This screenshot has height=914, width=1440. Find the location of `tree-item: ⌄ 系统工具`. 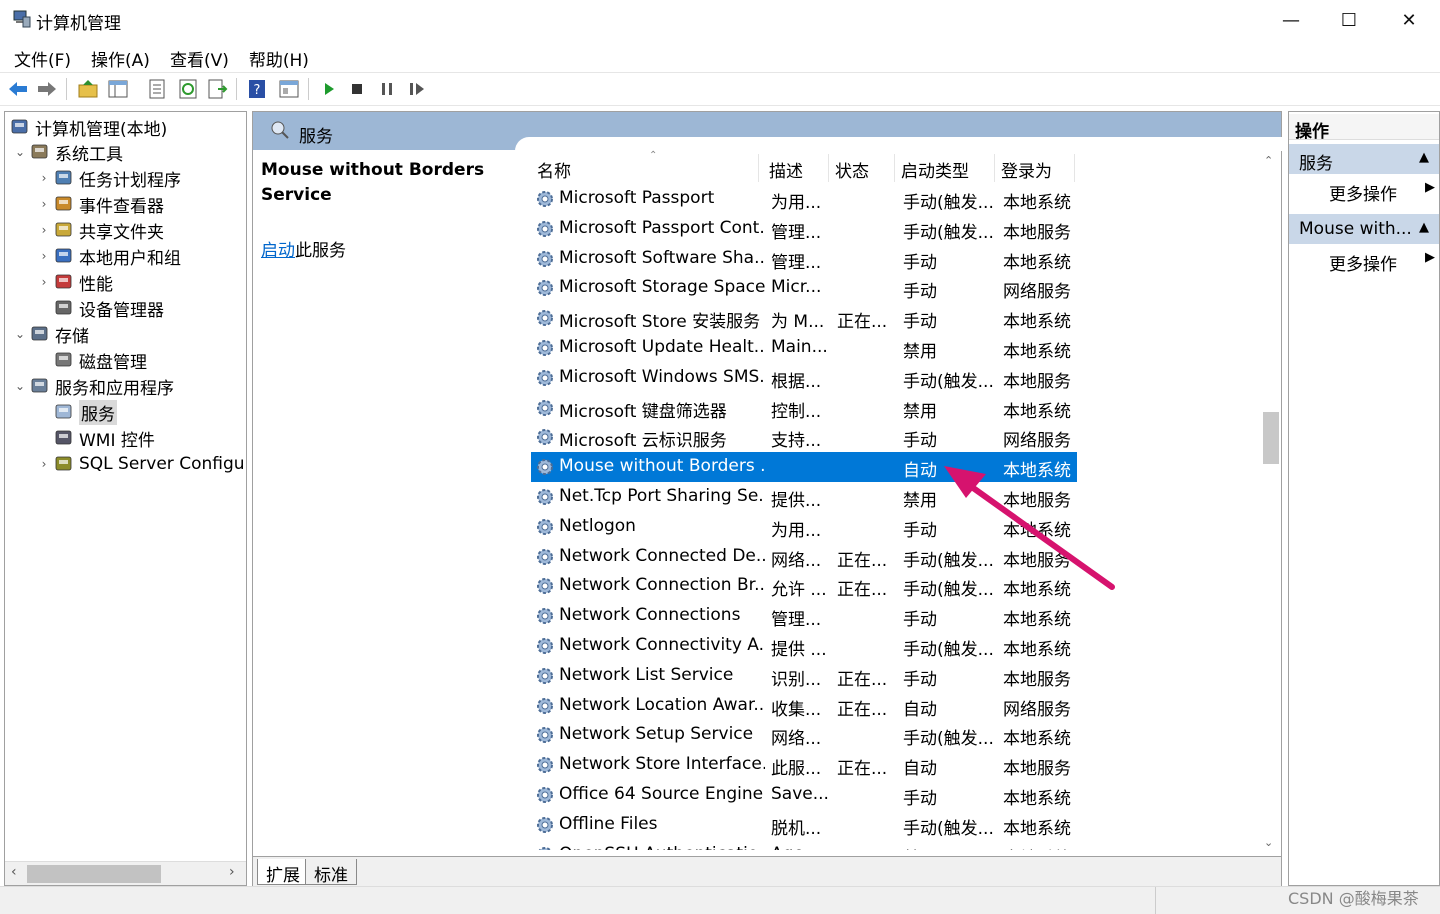

tree-item: ⌄ 系统工具 is located at coordinates (67, 152).